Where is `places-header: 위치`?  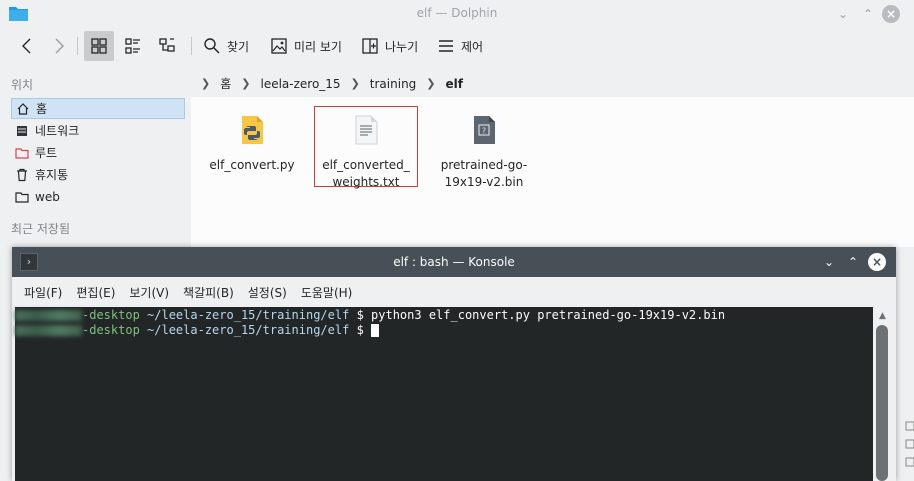 places-header: 위치 is located at coordinates (22, 85).